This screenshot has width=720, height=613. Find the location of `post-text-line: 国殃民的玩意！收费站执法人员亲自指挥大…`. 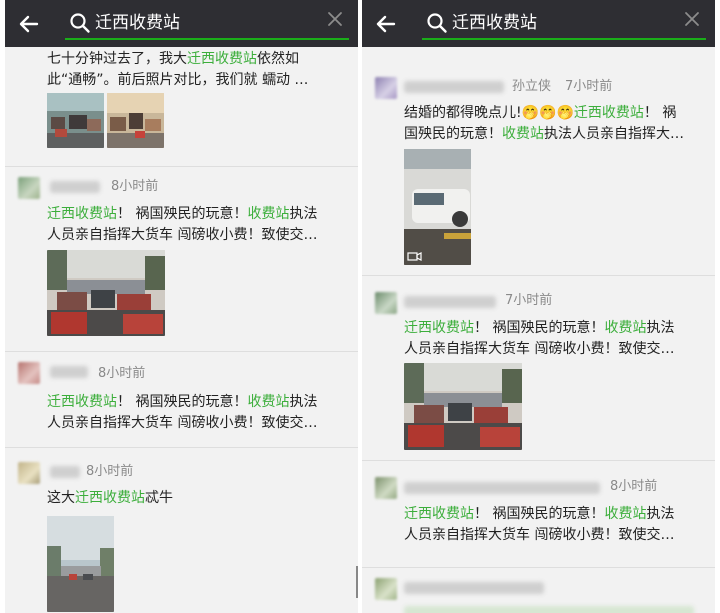

post-text-line: 国殃民的玩意！收费站执法人员亲自指挥大… is located at coordinates (554, 134).